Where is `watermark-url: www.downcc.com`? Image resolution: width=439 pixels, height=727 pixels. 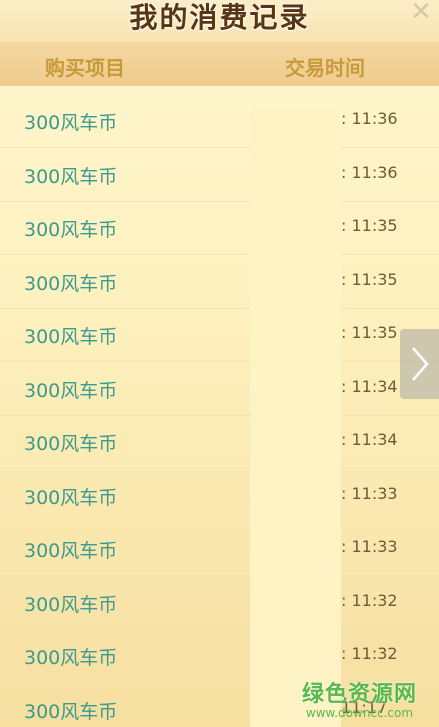 watermark-url: www.downcc.com is located at coordinates (359, 713).